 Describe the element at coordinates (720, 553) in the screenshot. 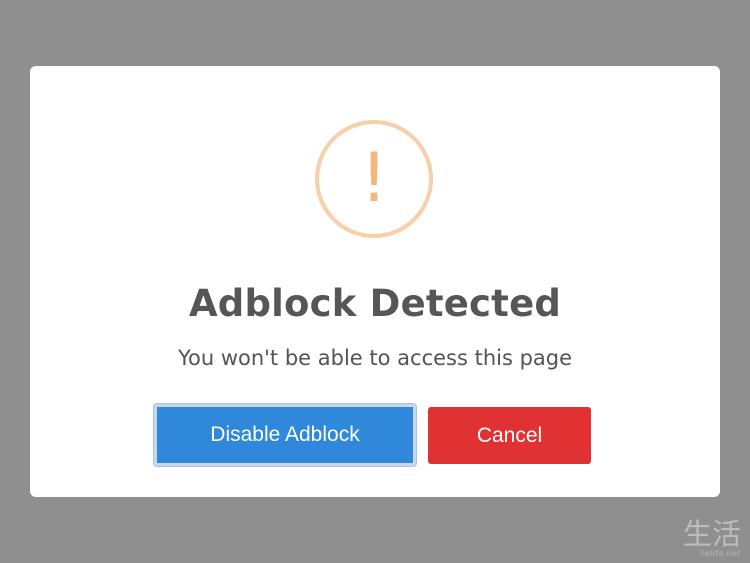

I see `watermark-url: 3elife.net` at that location.